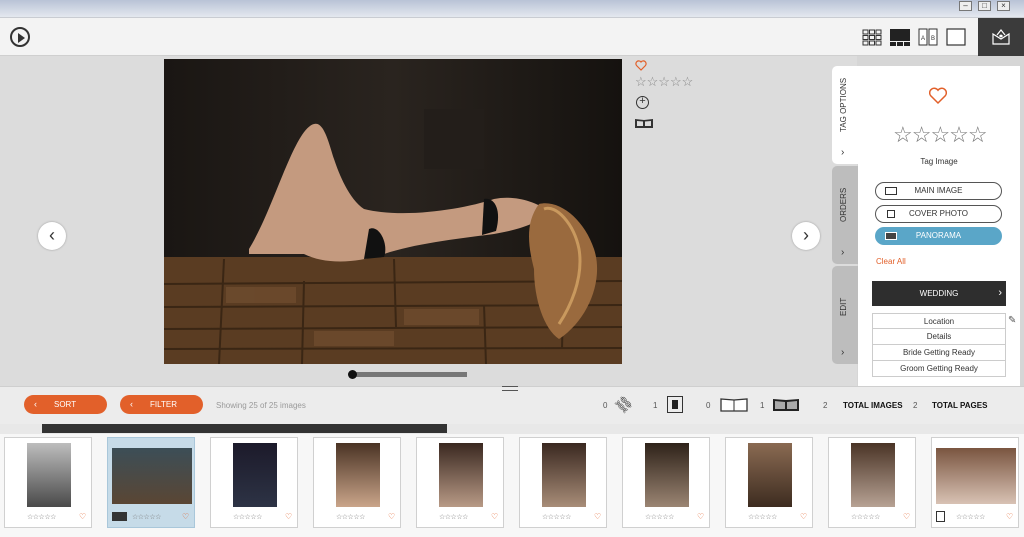 The image size is (1024, 537). I want to click on cover-photo-label: COVER PHOTO, so click(938, 213).